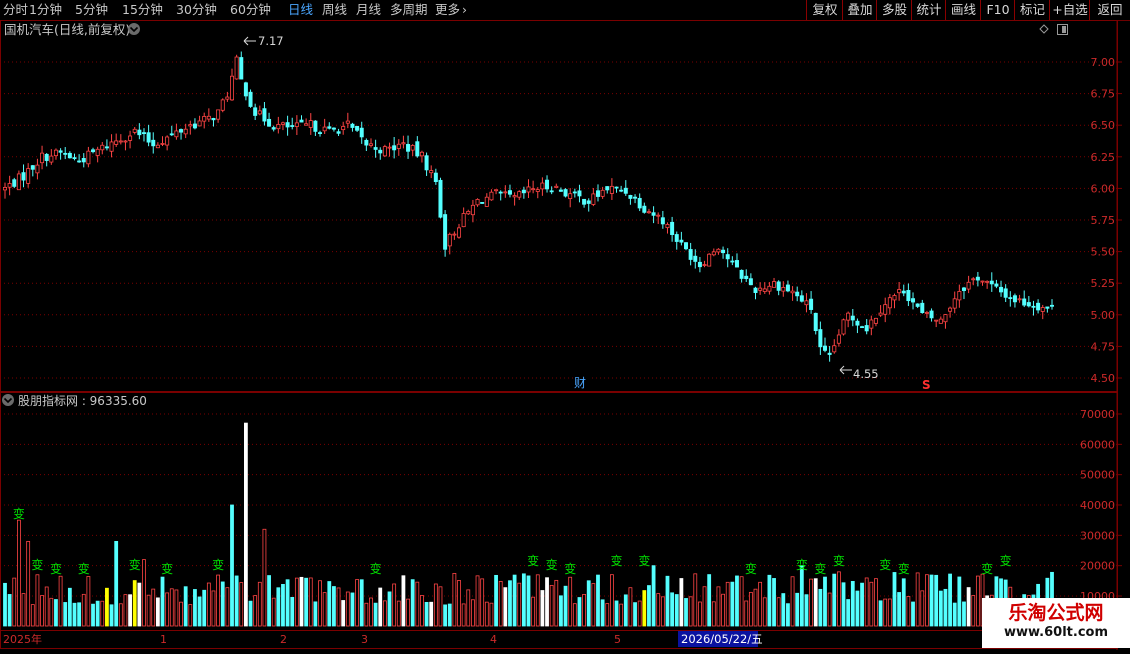 Image resolution: width=1130 pixels, height=654 pixels. What do you see at coordinates (1032, 10) in the screenshot?
I see `mark-button: 标记` at bounding box center [1032, 10].